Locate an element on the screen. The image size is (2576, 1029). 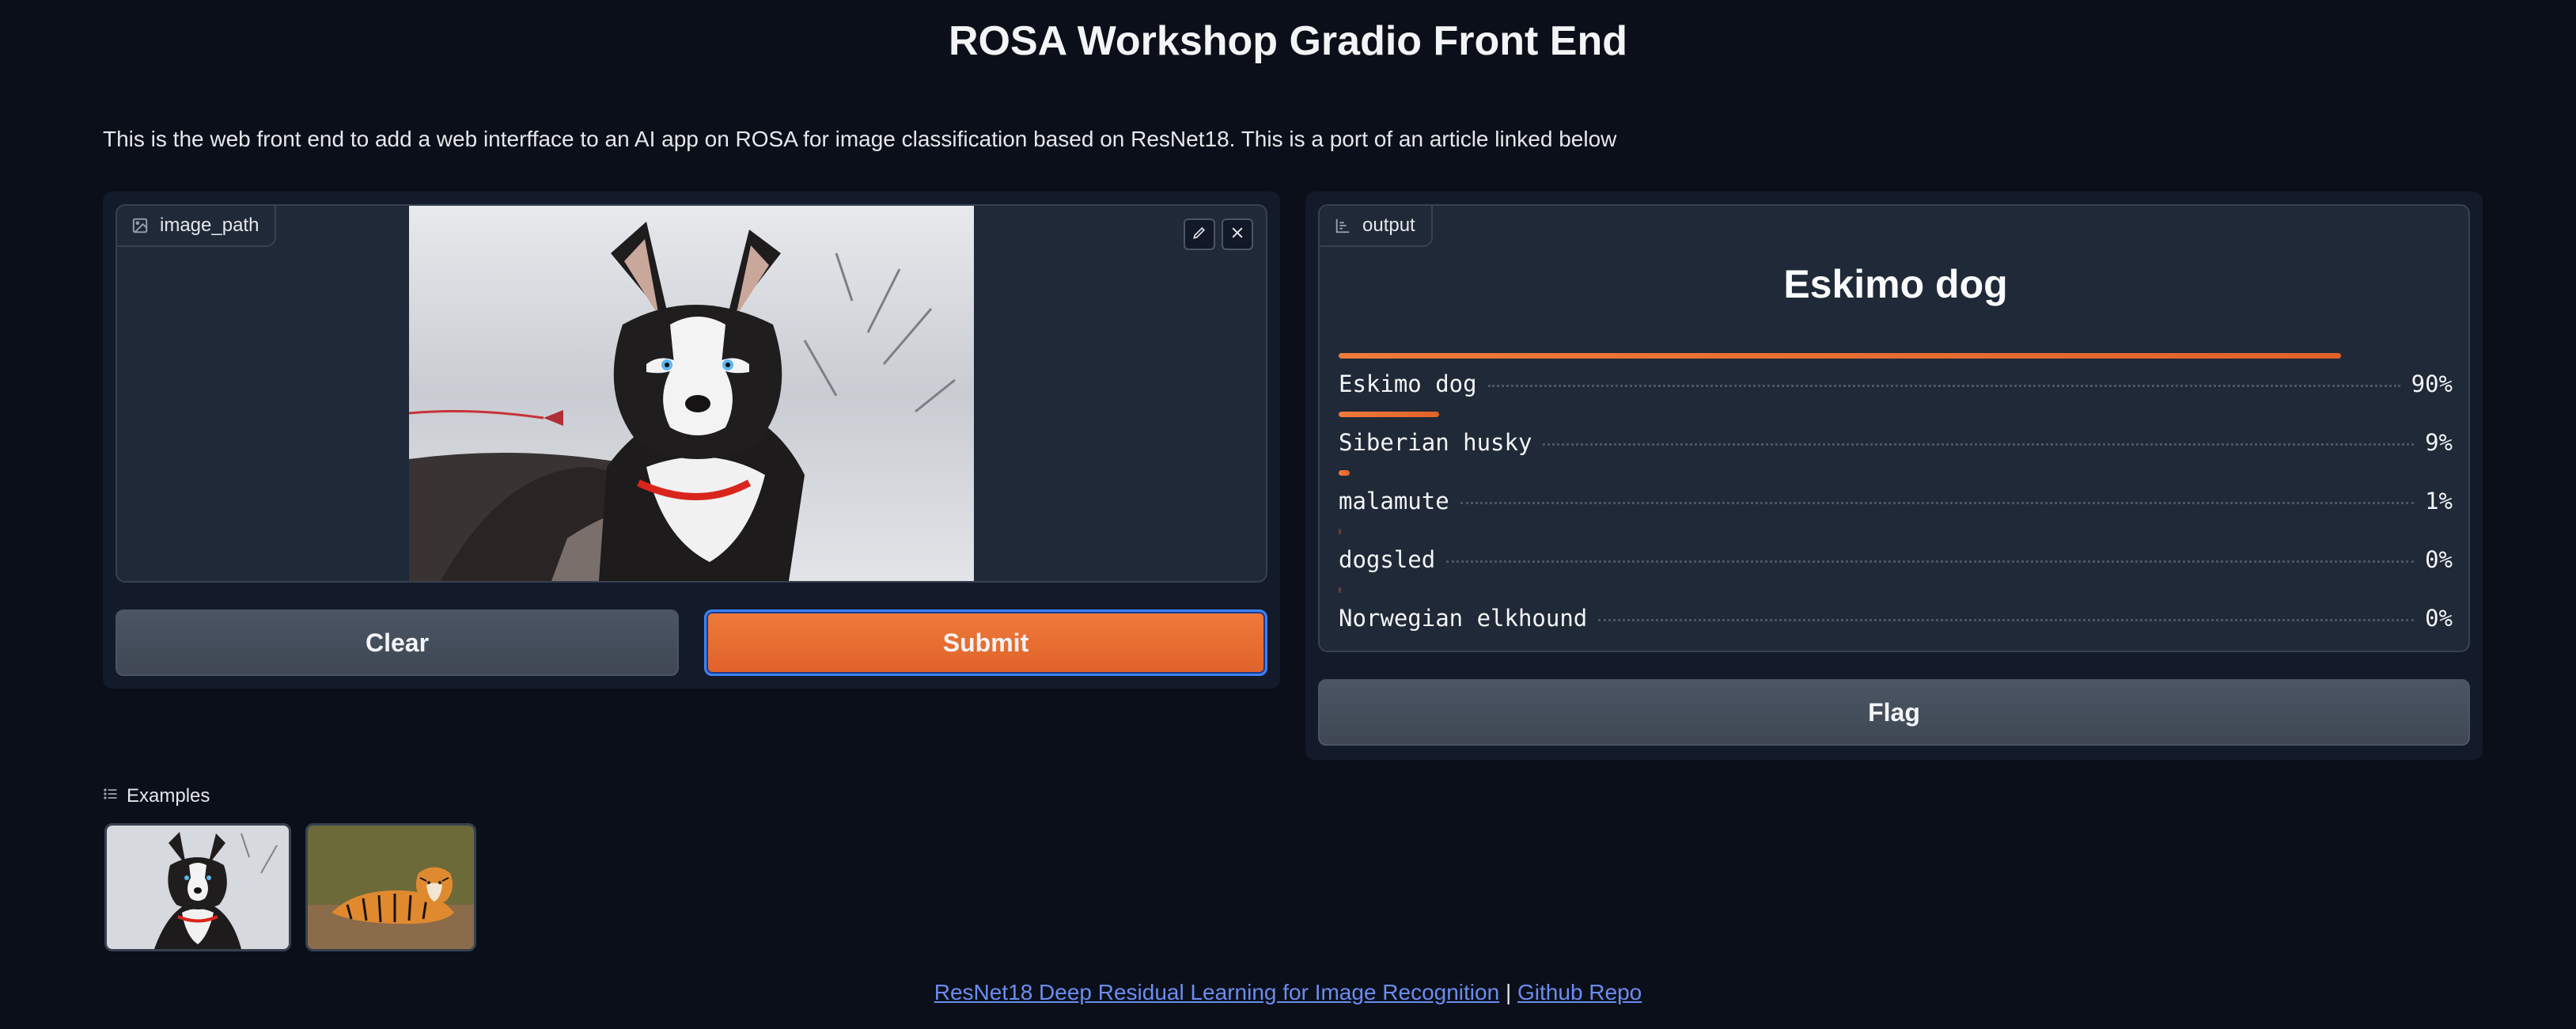
example-tiger-thumbnail is located at coordinates (390, 887).